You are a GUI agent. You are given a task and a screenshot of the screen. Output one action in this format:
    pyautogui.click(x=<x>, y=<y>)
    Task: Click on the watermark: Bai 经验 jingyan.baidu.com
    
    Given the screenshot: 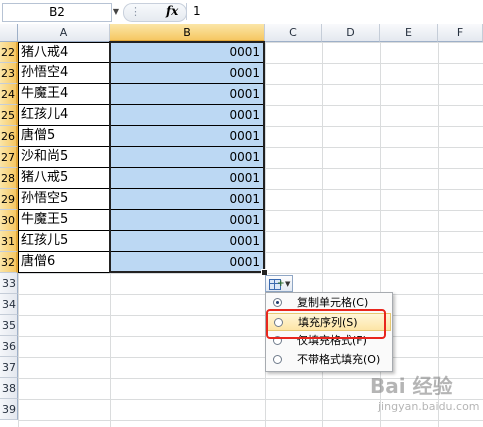 What is the action you would take?
    pyautogui.click(x=425, y=396)
    